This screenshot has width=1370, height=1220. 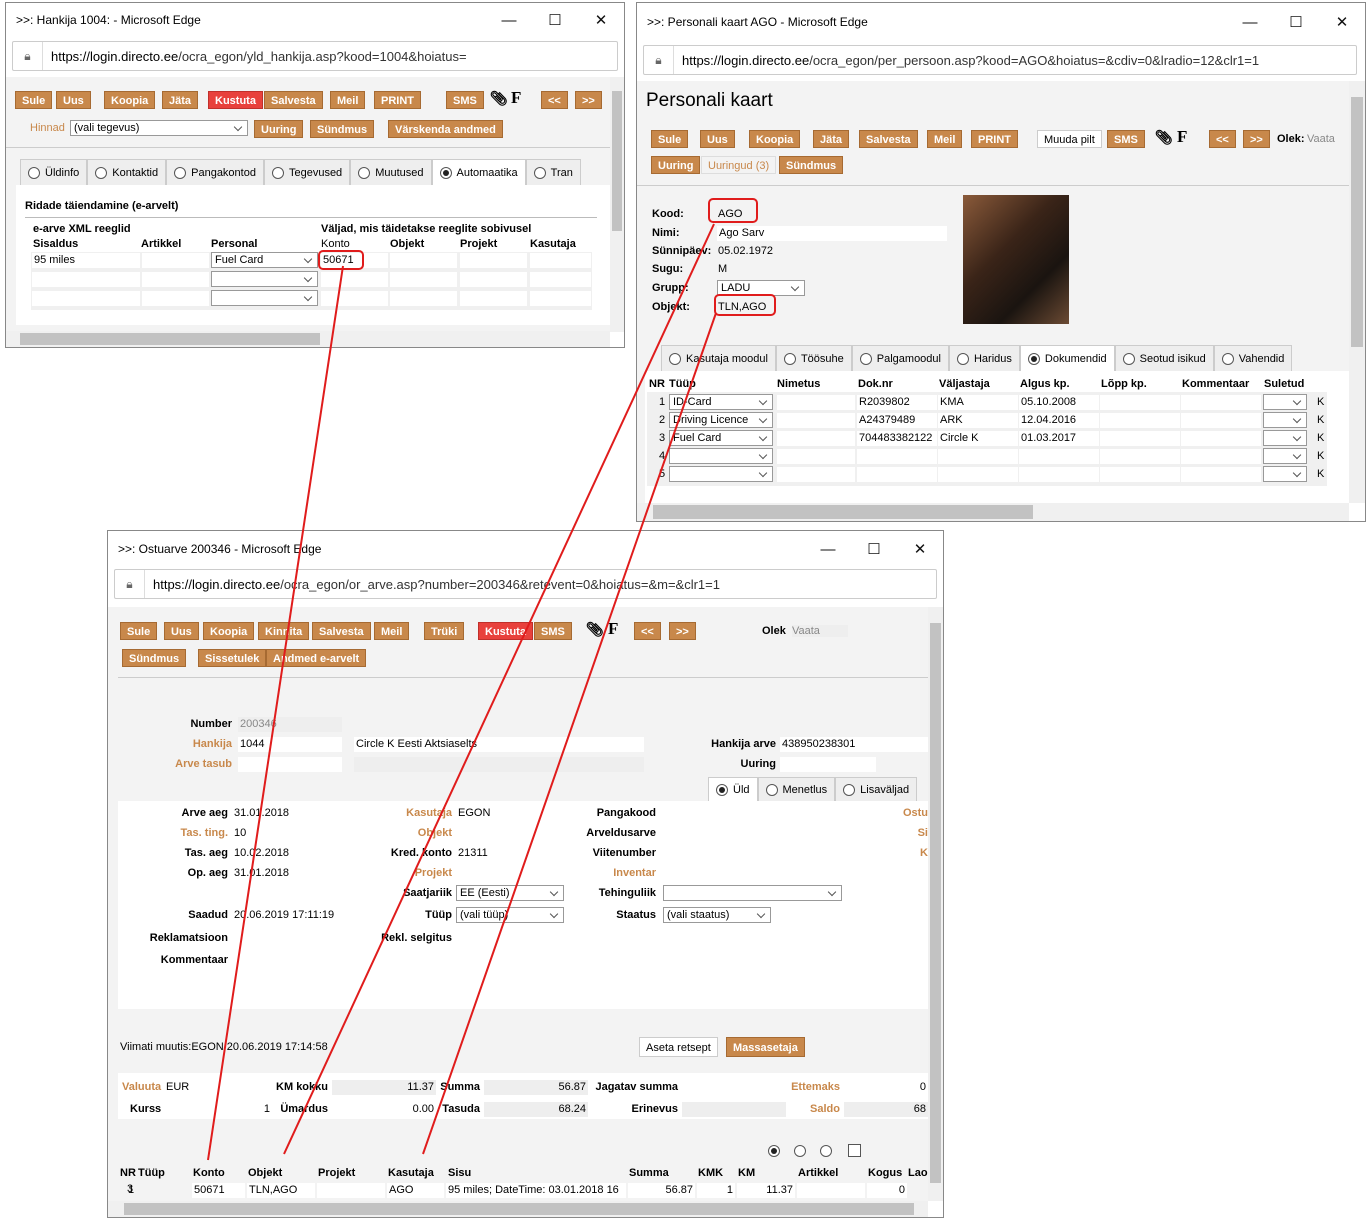 I want to click on tab-automaatika: Automaatika, so click(x=478, y=172).